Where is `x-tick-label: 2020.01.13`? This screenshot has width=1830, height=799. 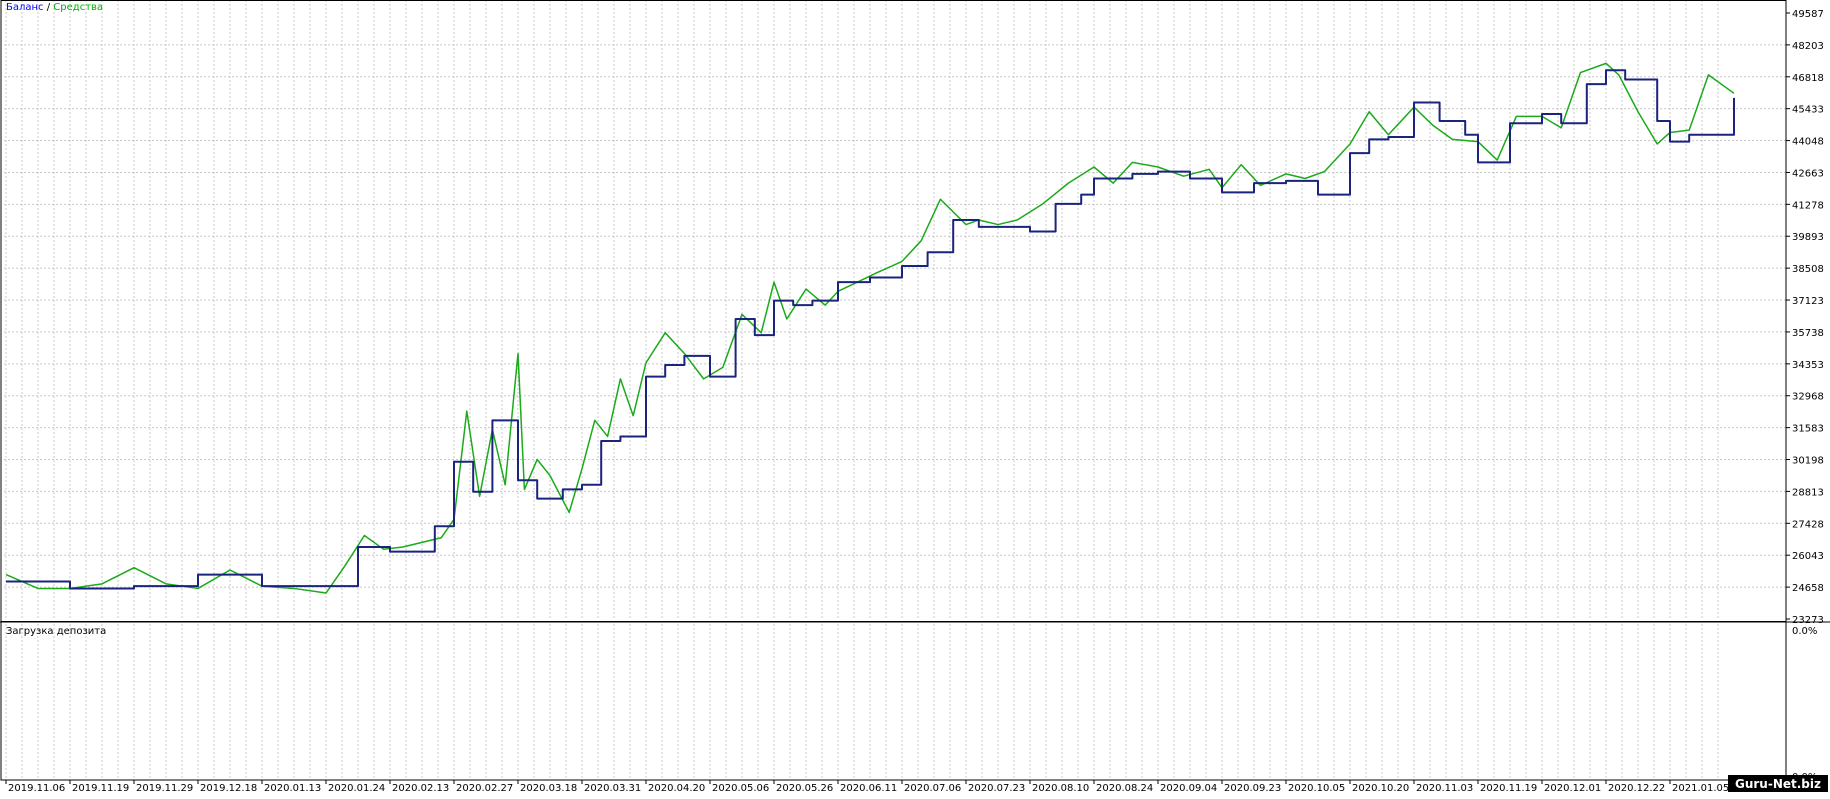
x-tick-label: 2020.01.13 is located at coordinates (292, 788).